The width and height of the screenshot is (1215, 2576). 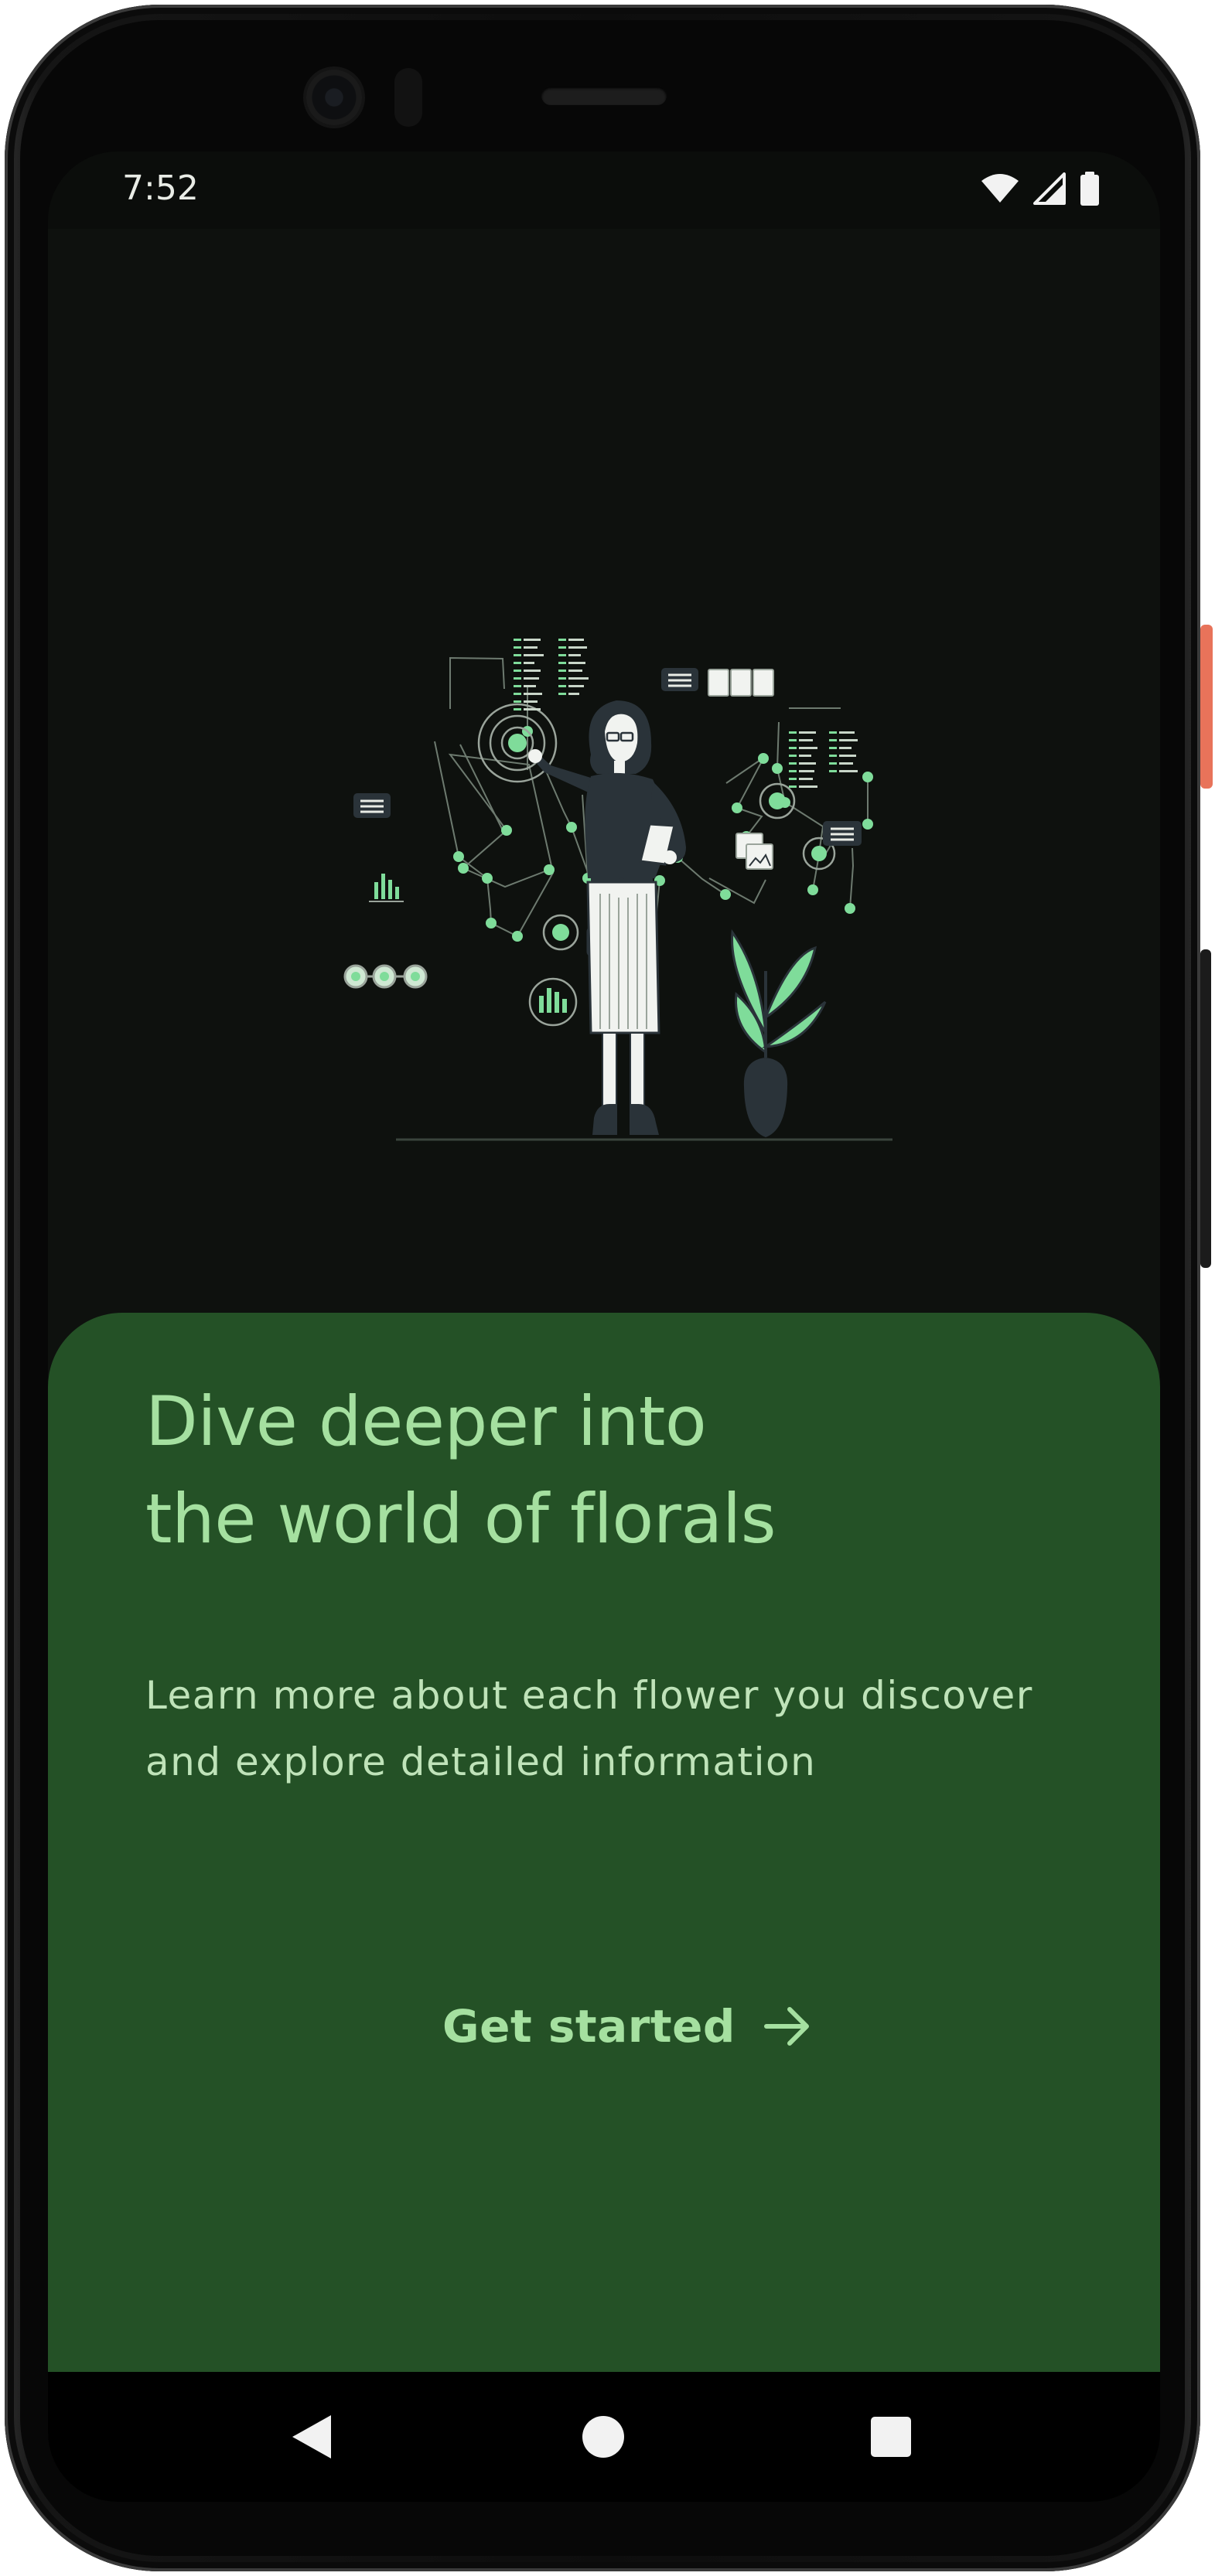 I want to click on back-icon, so click(x=311, y=2436).